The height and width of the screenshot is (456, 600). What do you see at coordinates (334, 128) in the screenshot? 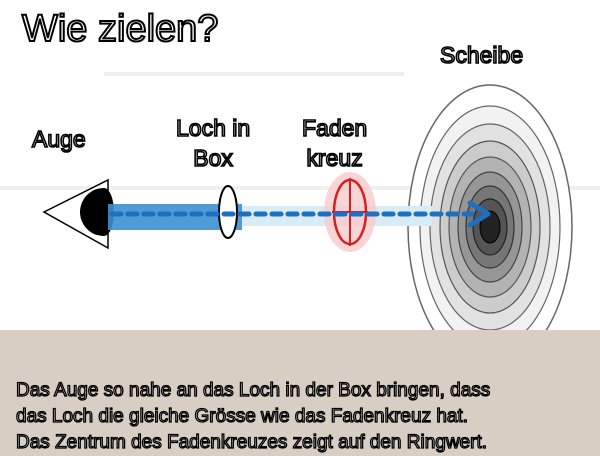
I see `label-faden-line1: Faden` at bounding box center [334, 128].